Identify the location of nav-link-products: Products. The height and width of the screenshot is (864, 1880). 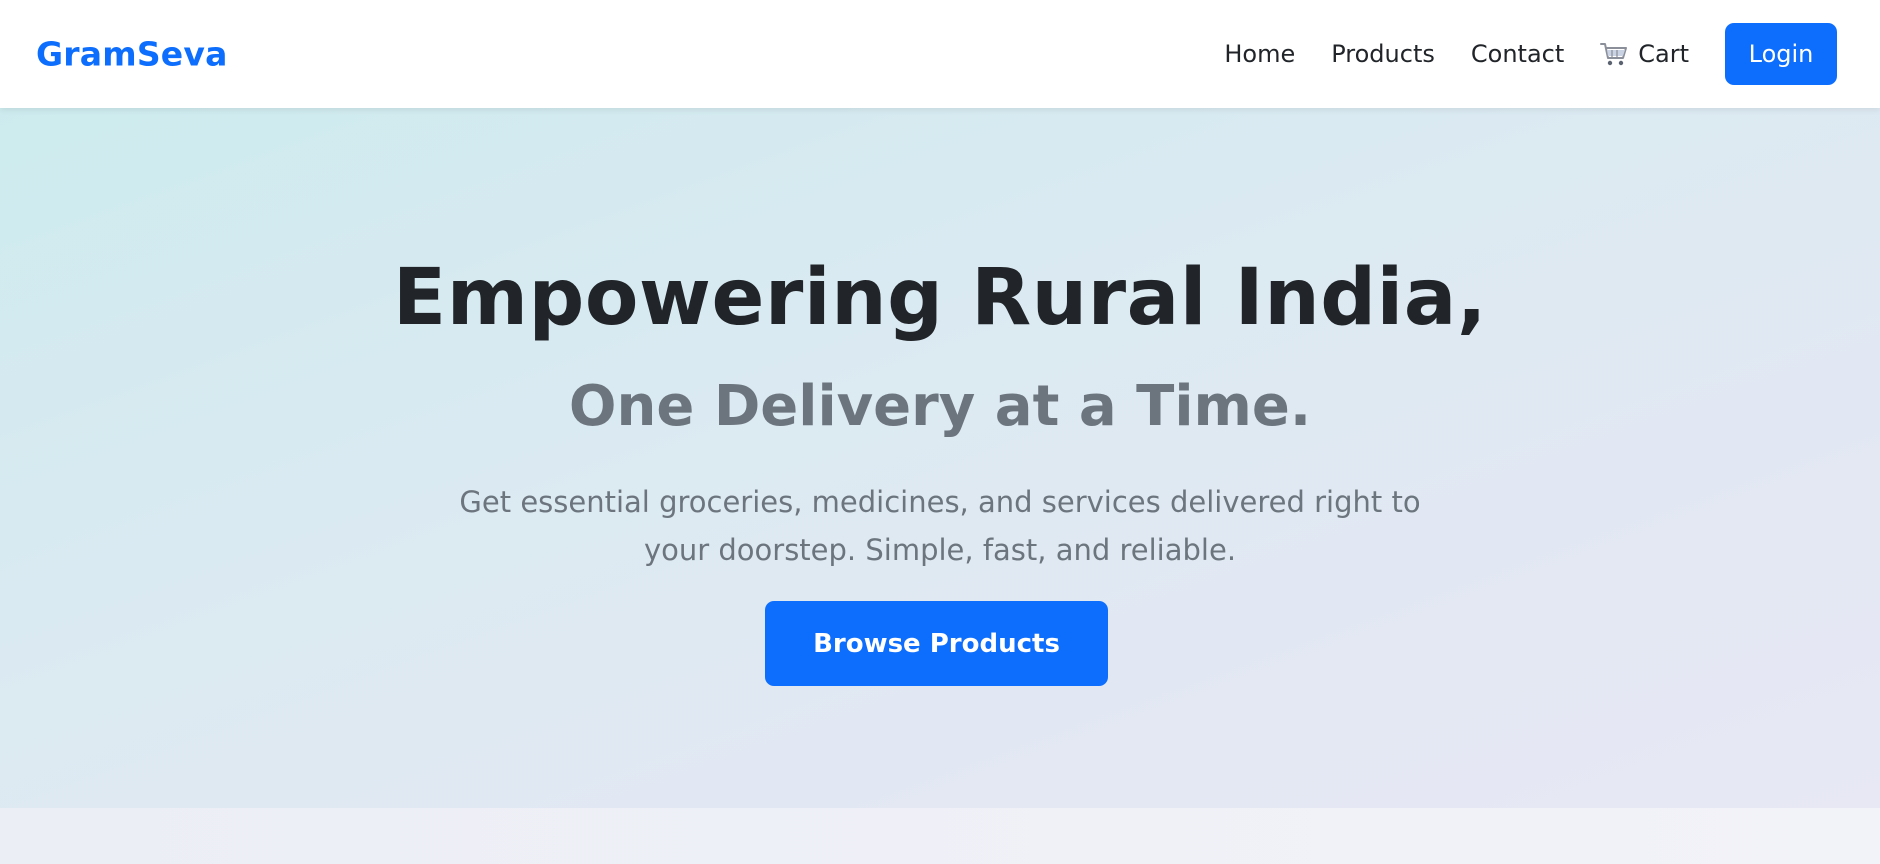
(1383, 54).